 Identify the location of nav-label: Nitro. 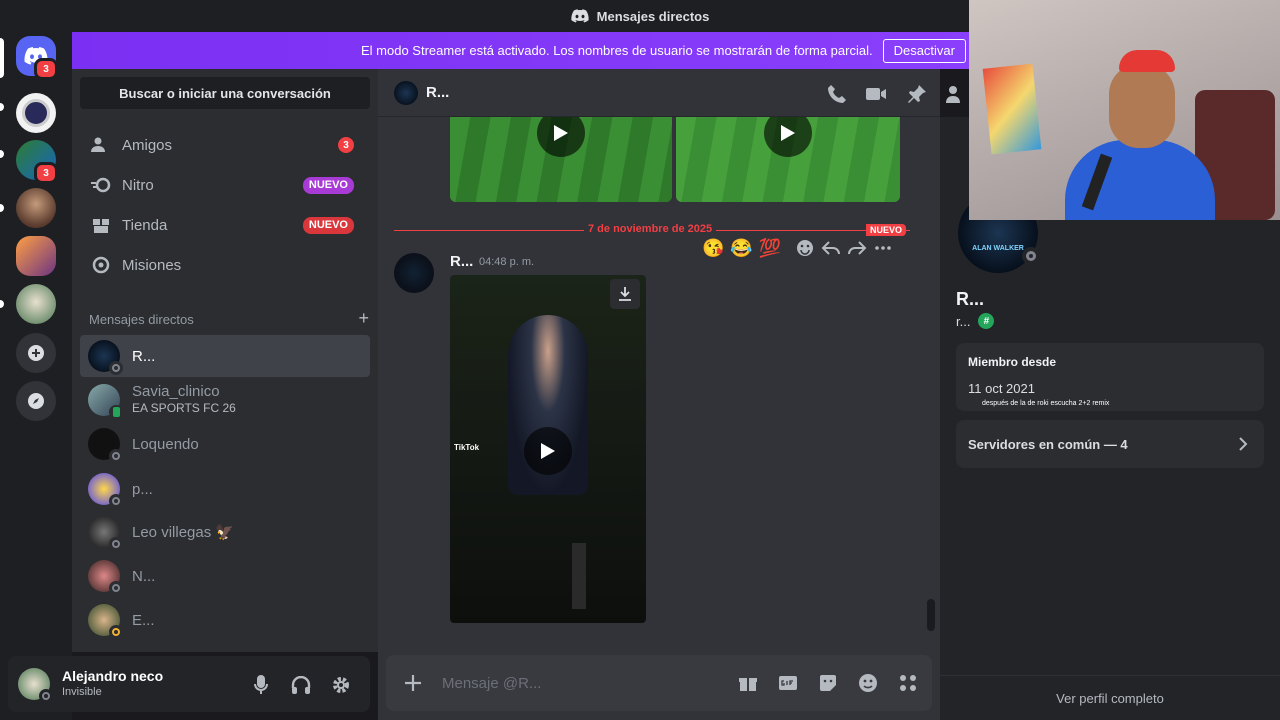
(138, 185).